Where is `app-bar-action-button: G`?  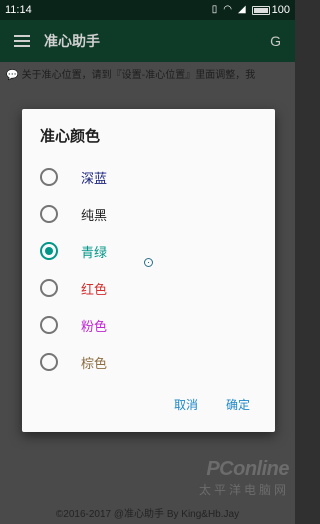 app-bar-action-button: G is located at coordinates (275, 41).